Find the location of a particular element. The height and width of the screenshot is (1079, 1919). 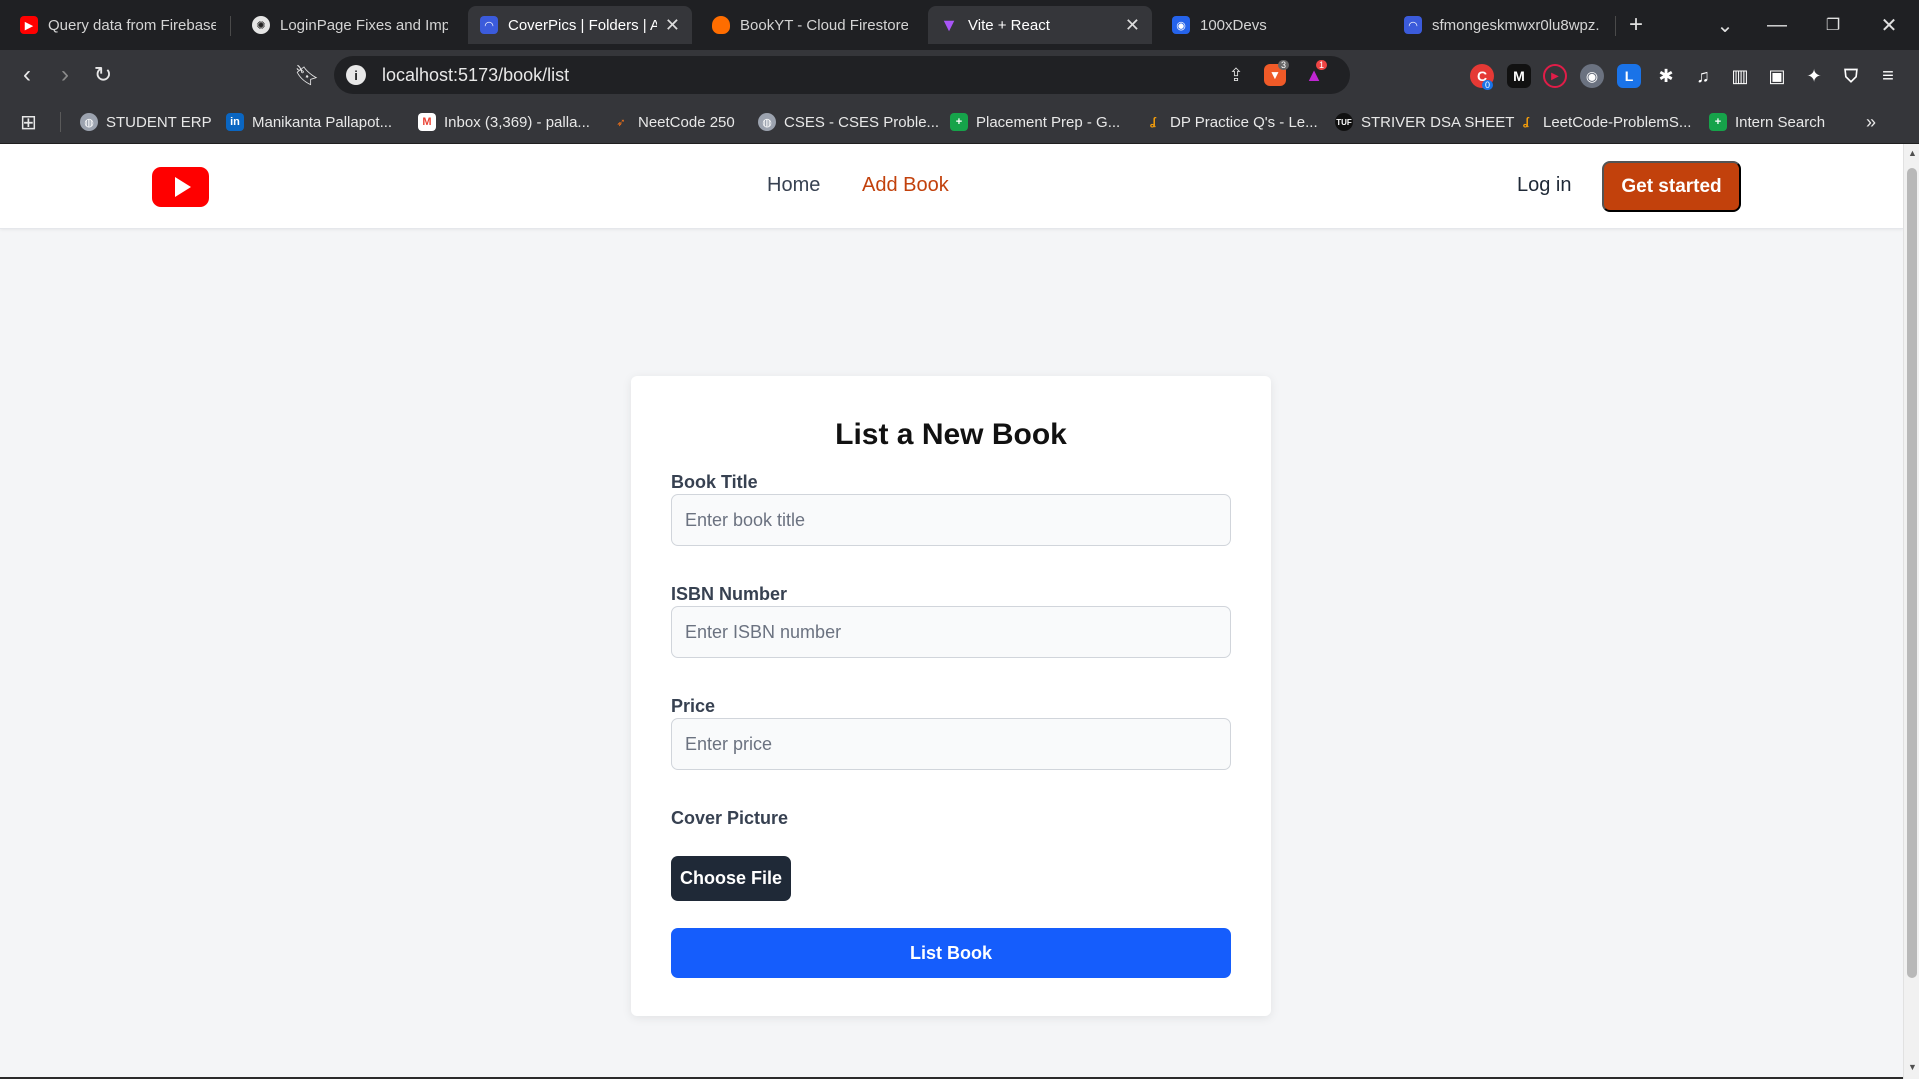

youtube-icon: ▶ is located at coordinates (29, 25).